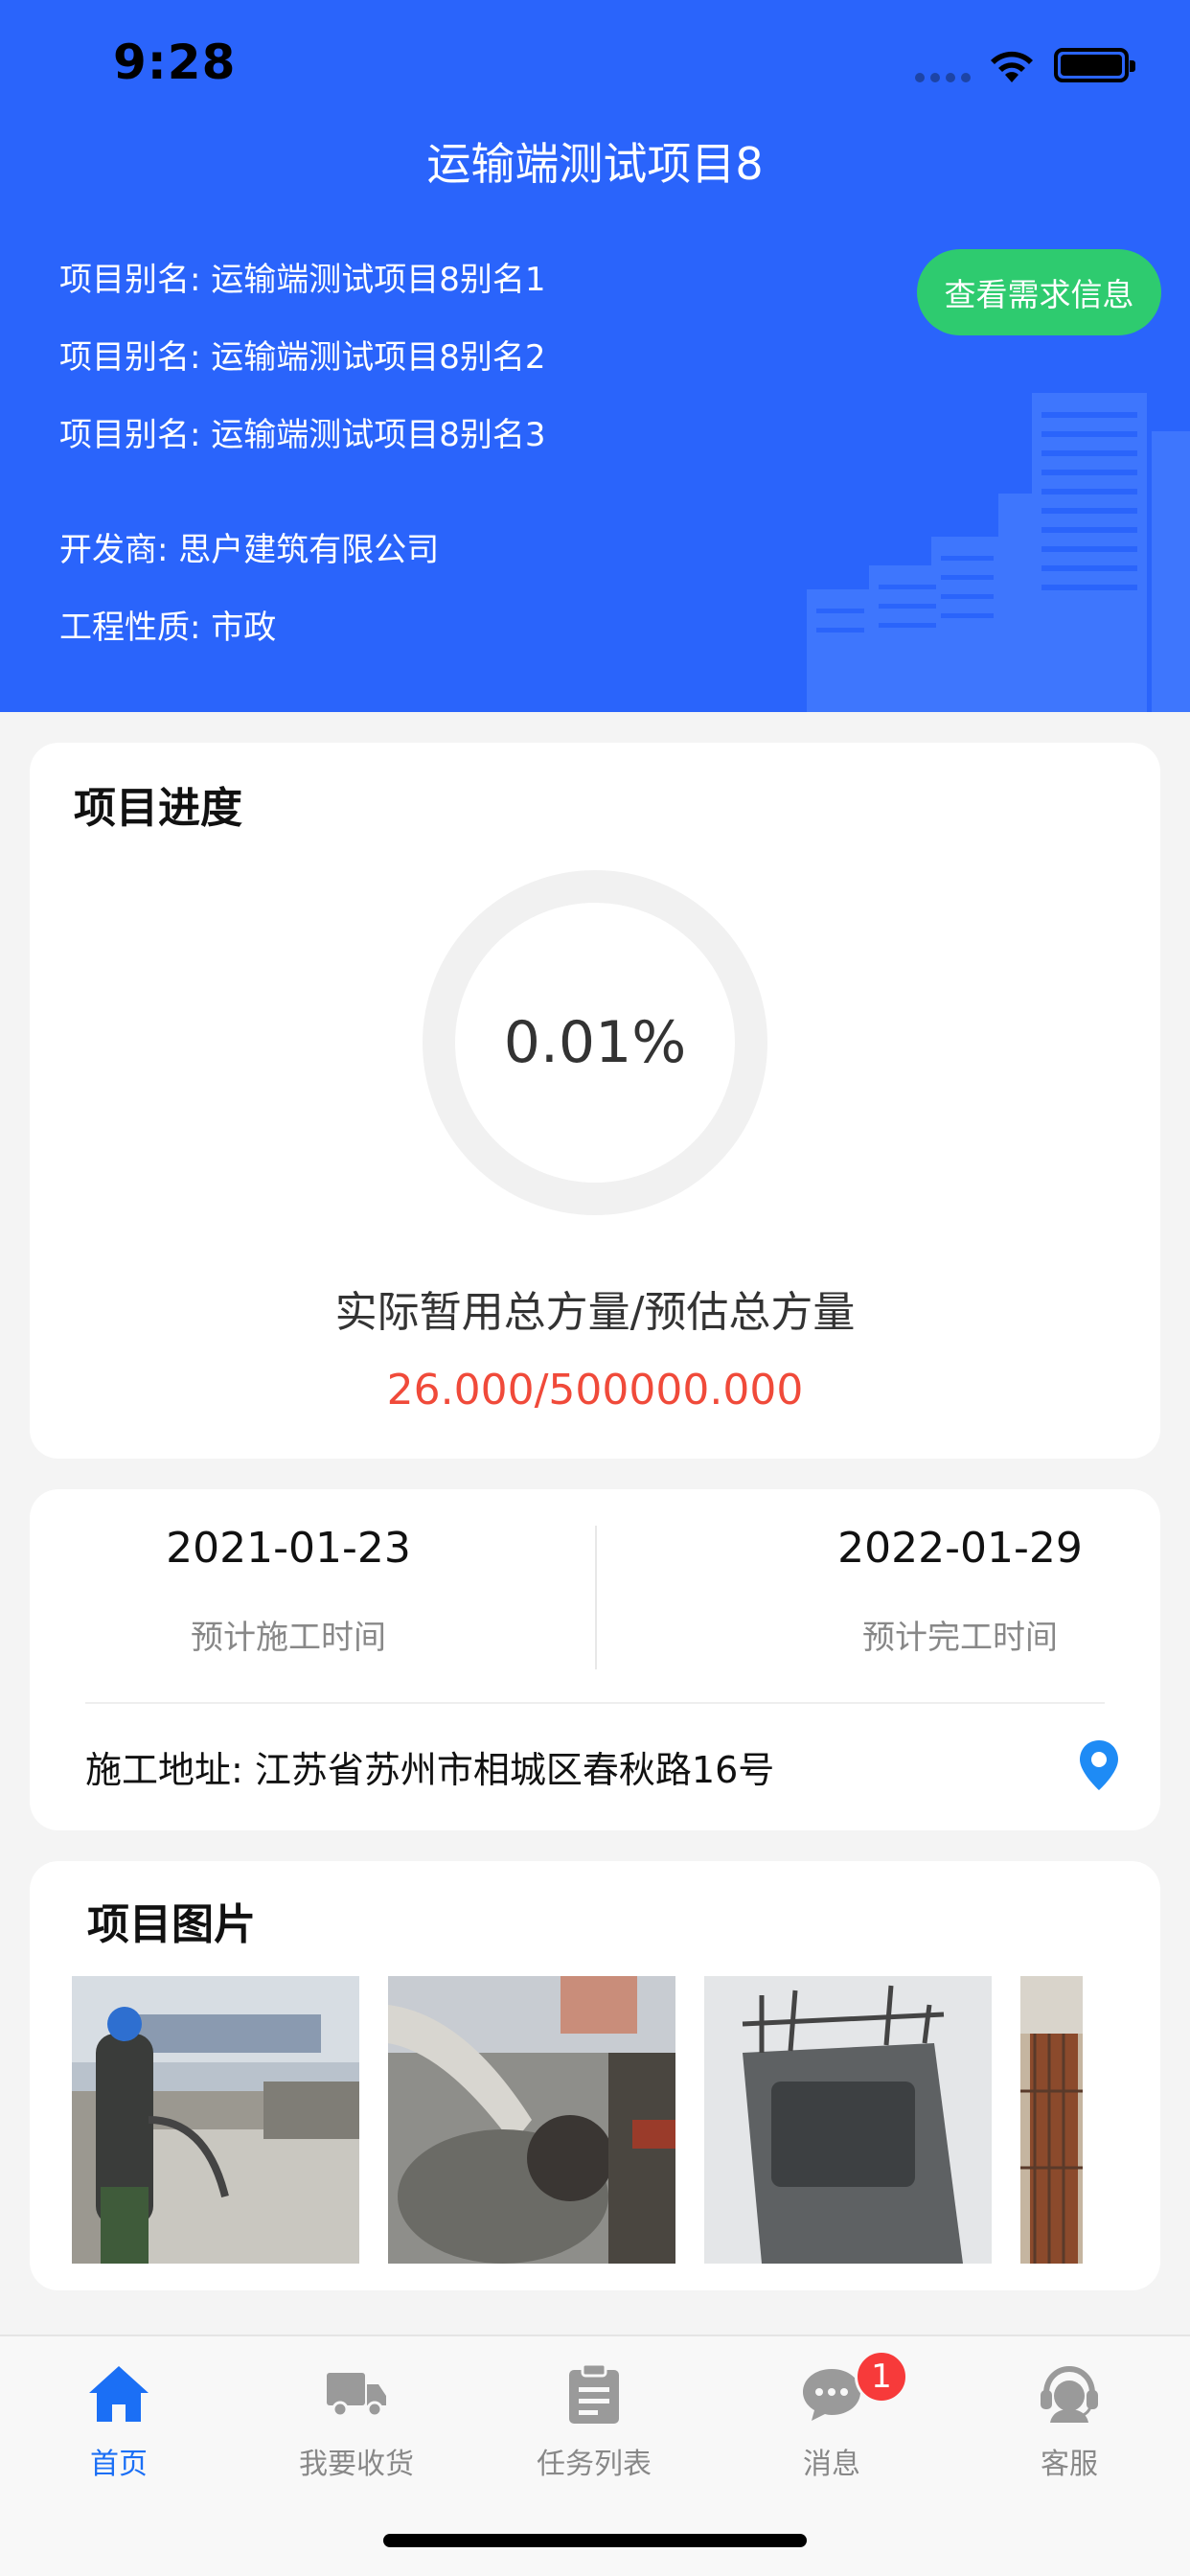 The width and height of the screenshot is (1190, 2576). Describe the element at coordinates (882, 2377) in the screenshot. I see `unread-badge: 1` at that location.